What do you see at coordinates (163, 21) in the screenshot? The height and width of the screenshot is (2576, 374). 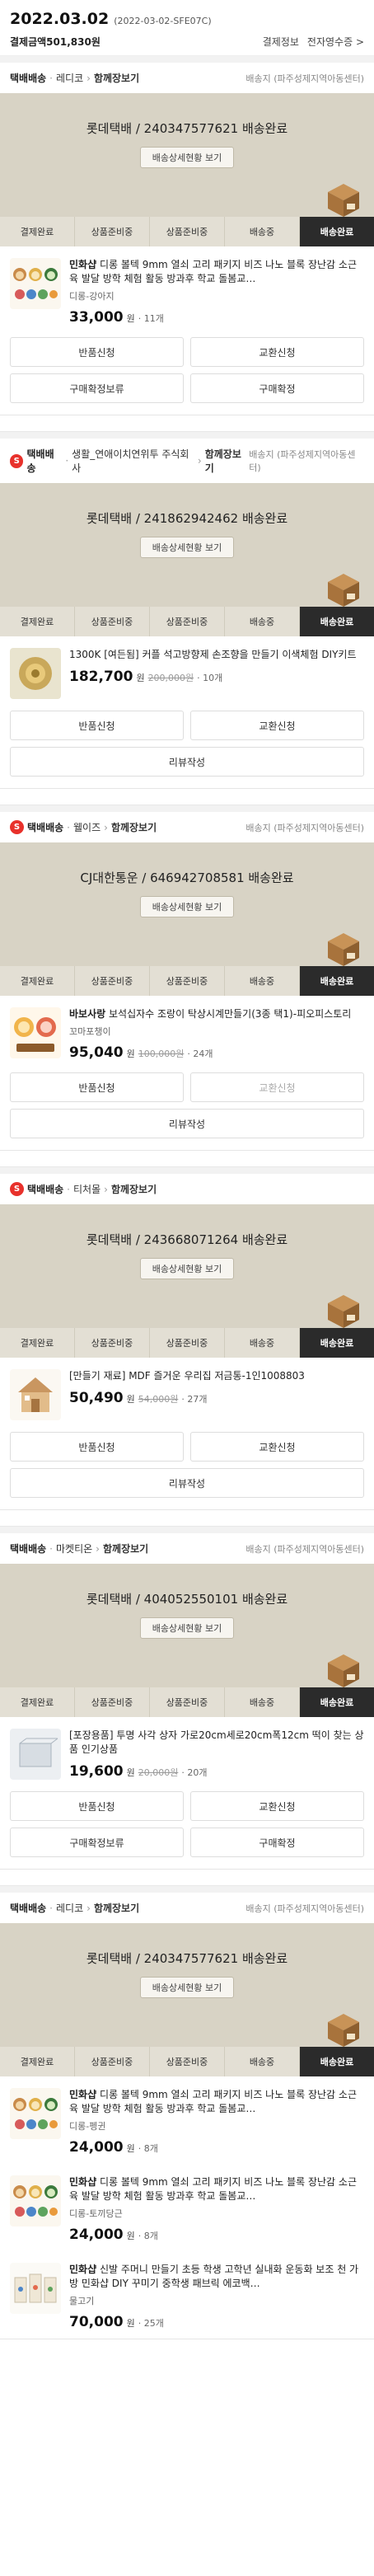 I see `order-code: (2022-03-02-SFE07C)` at bounding box center [163, 21].